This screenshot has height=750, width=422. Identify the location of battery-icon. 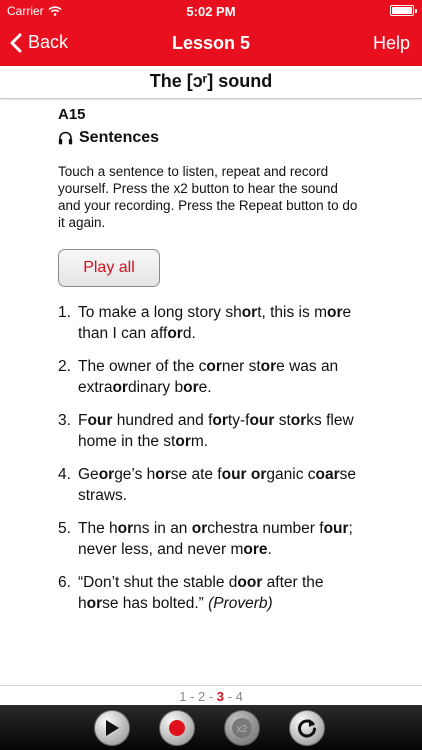
(403, 10).